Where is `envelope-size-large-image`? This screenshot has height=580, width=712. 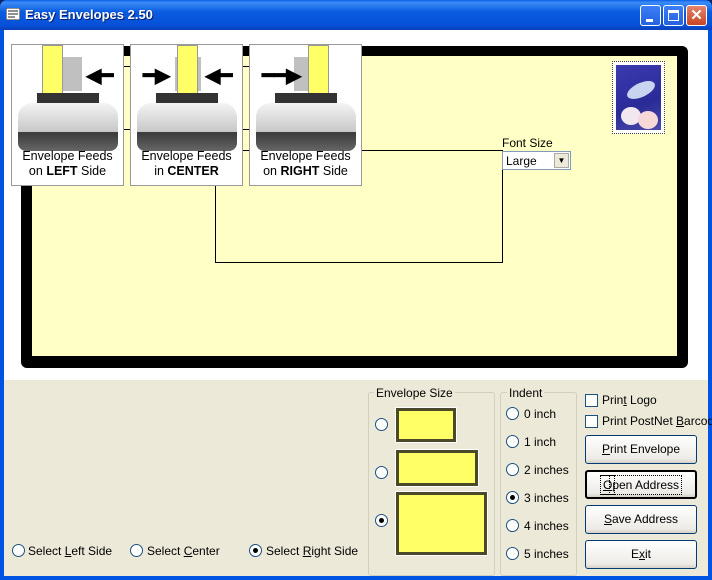
envelope-size-large-image is located at coordinates (441, 523).